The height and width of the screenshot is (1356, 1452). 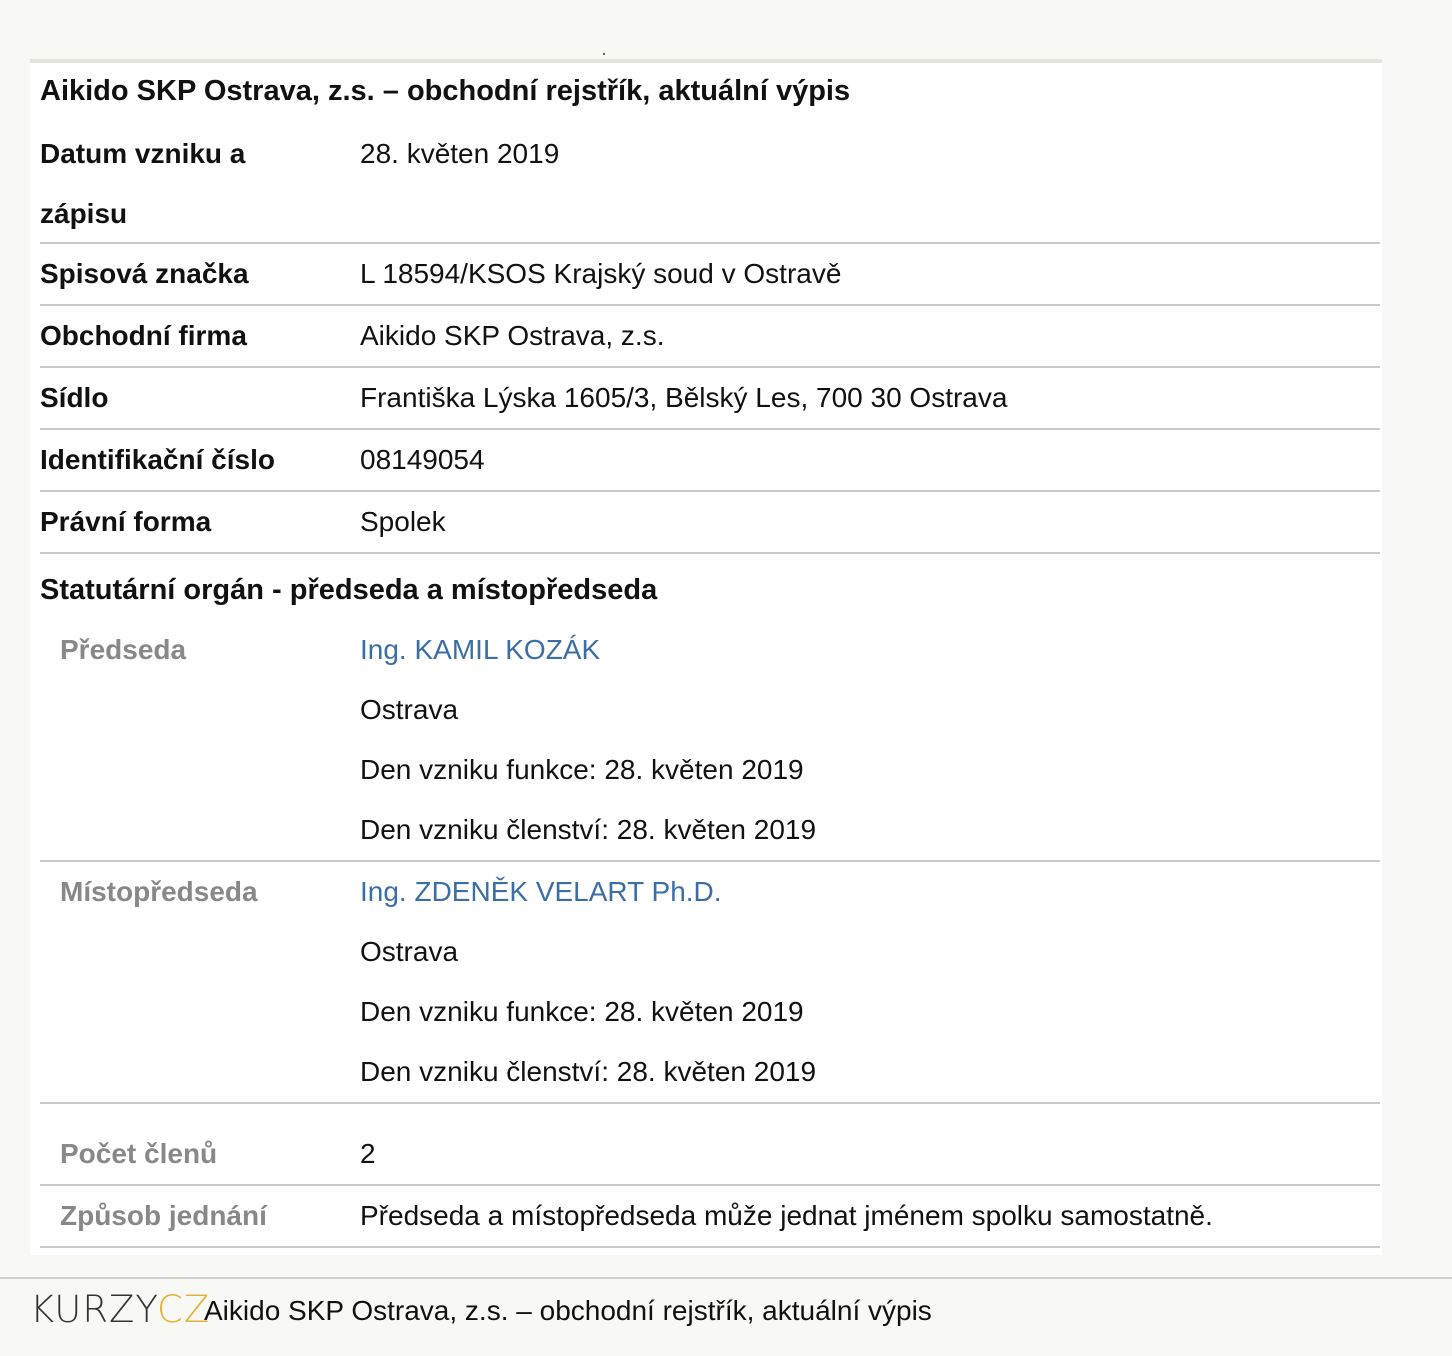 I want to click on spisova-label: Spisová značka, so click(x=144, y=273).